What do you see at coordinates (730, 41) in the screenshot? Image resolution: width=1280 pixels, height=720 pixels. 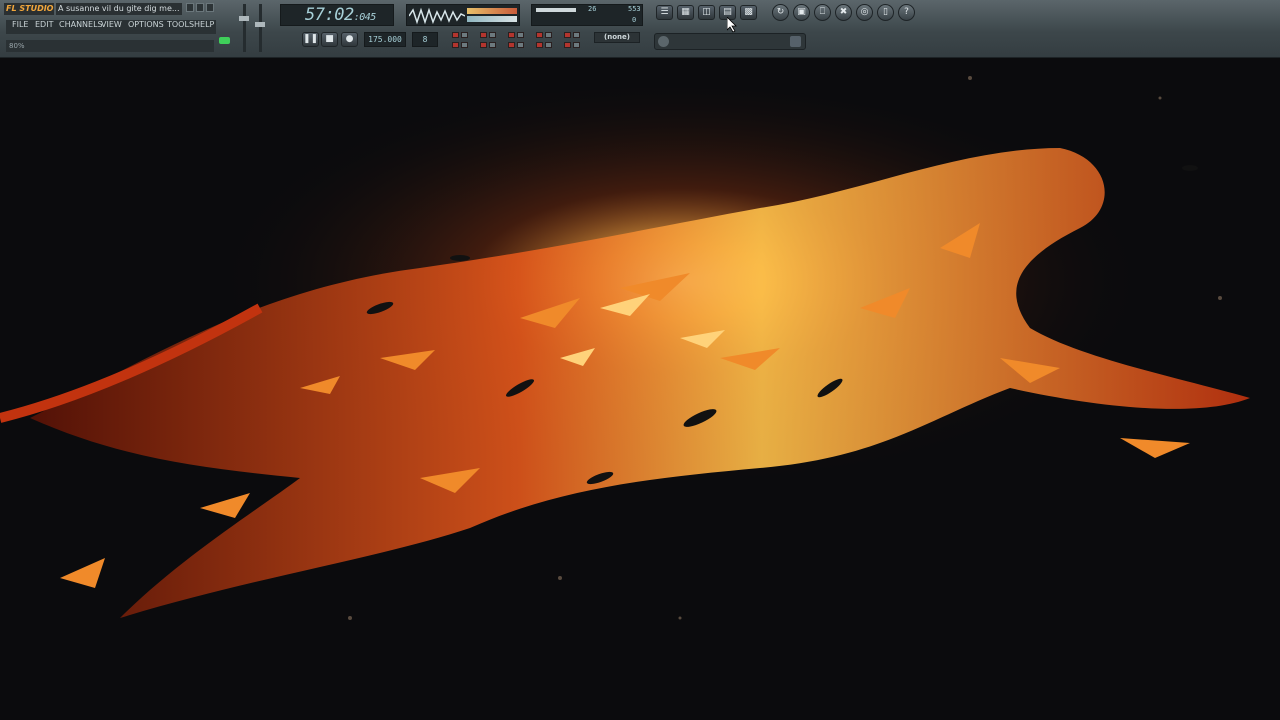 I see `browser-search-field` at bounding box center [730, 41].